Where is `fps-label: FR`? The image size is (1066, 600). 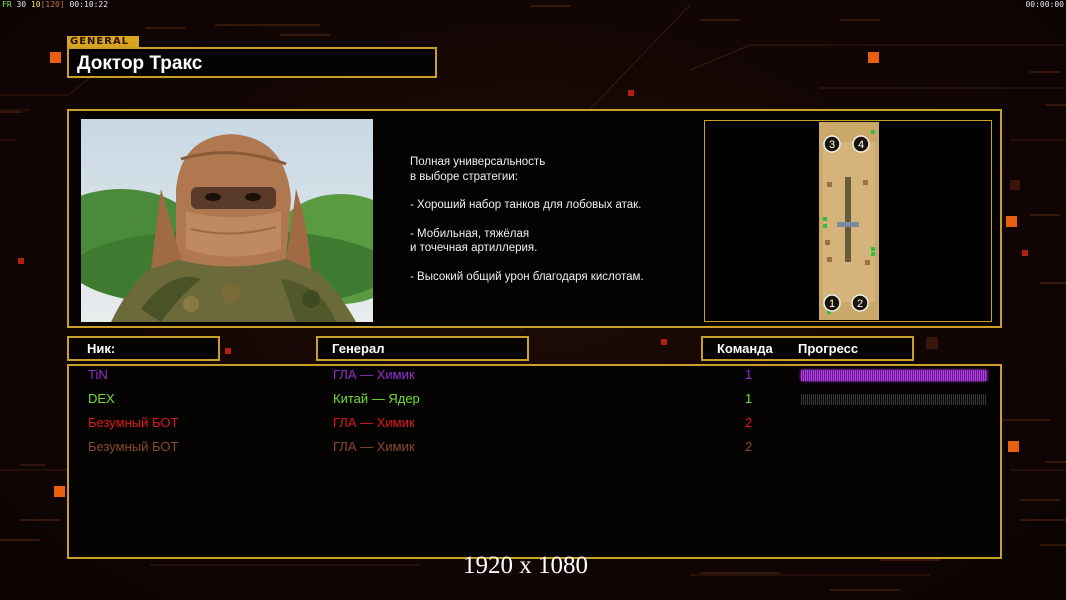 fps-label: FR is located at coordinates (7, 4).